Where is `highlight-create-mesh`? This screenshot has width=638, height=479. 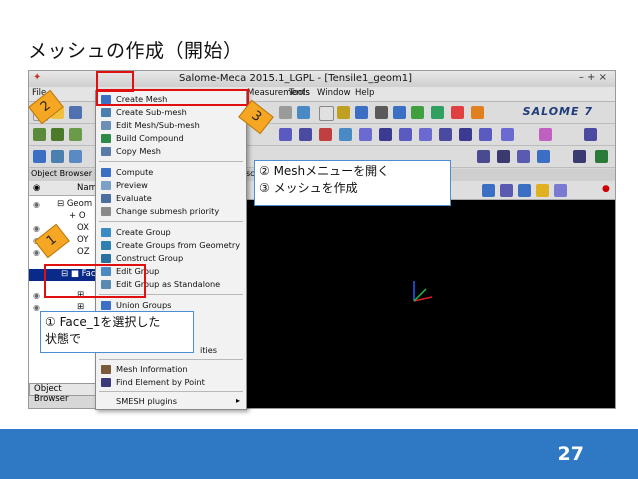
highlight-create-mesh is located at coordinates (172, 97).